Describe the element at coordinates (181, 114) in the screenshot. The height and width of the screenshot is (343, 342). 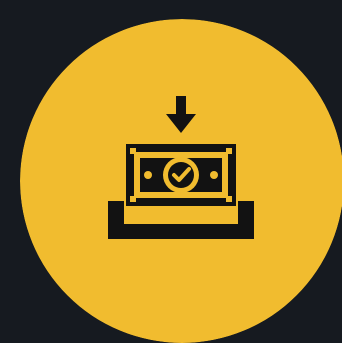
I see `down-arrow-icon` at that location.